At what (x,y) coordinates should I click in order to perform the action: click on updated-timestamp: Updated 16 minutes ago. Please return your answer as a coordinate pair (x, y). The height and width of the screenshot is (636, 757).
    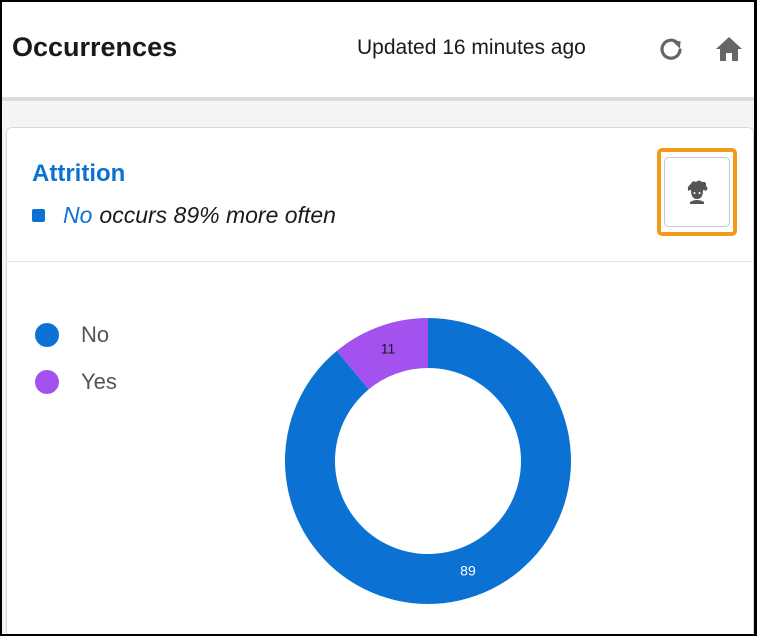
    Looking at the image, I should click on (471, 47).